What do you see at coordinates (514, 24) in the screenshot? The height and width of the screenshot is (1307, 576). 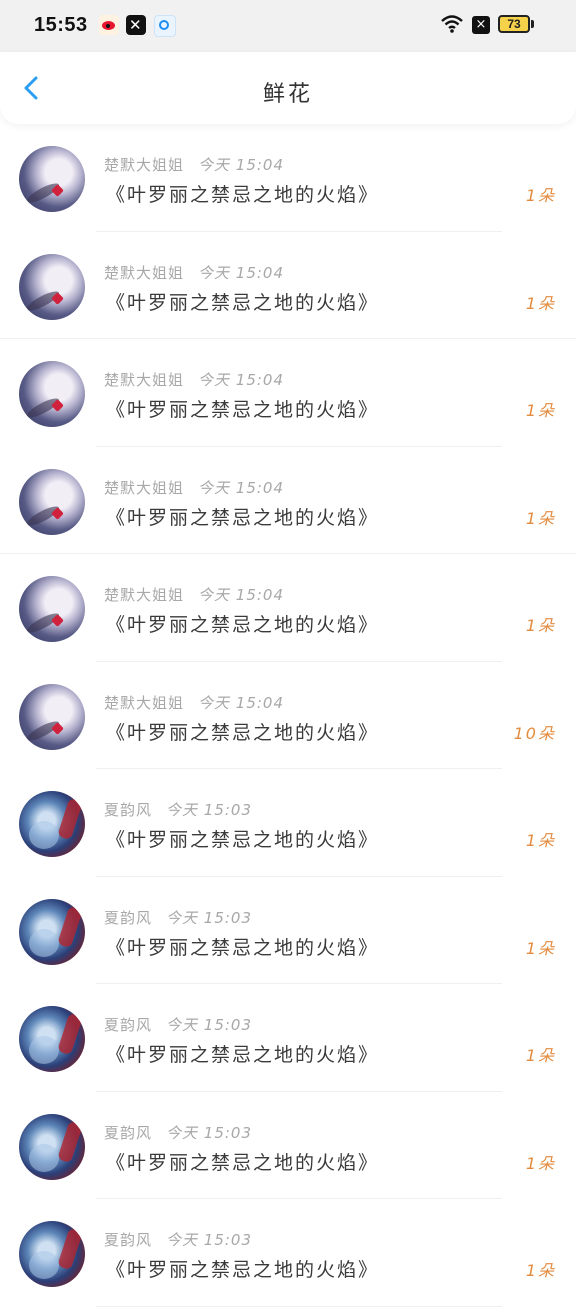 I see `battery-icon: 73` at bounding box center [514, 24].